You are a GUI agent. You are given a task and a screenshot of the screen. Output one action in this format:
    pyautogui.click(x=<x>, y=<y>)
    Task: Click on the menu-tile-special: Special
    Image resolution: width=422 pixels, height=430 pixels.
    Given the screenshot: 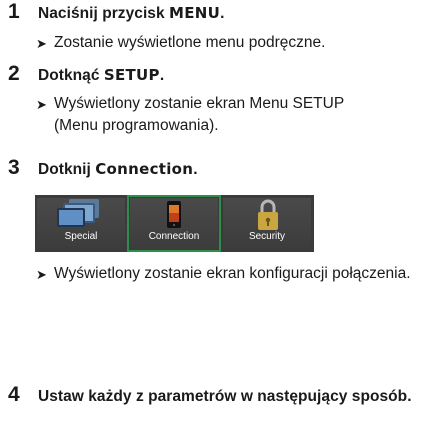 What is the action you would take?
    pyautogui.click(x=81, y=223)
    